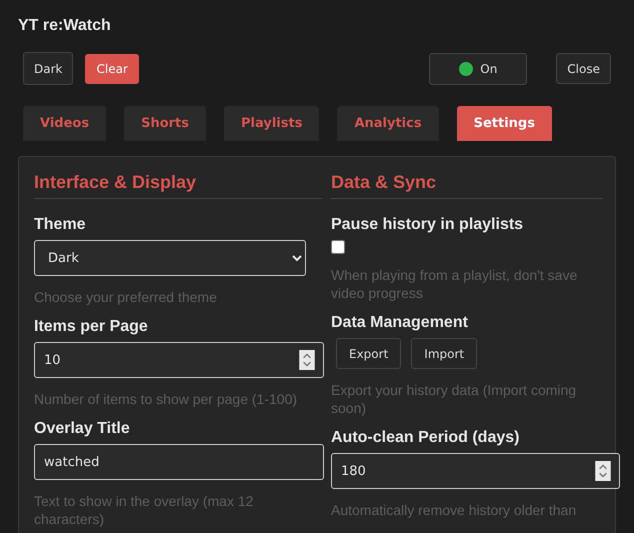  I want to click on tab: Videos, so click(64, 123).